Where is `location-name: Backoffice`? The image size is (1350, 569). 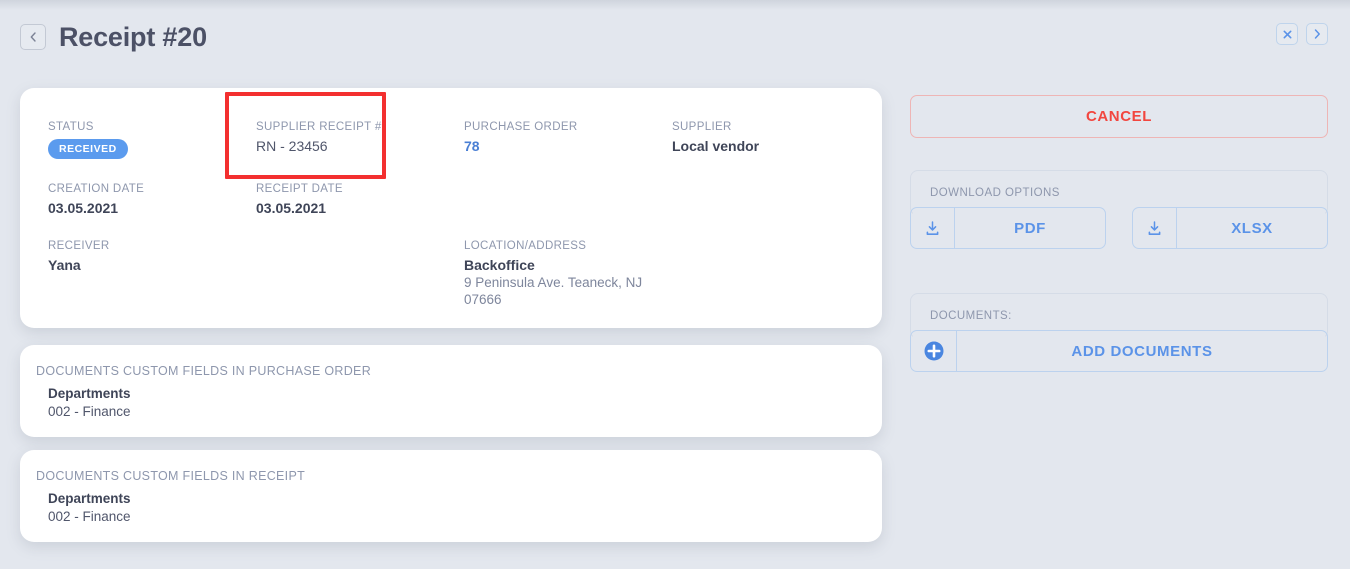
location-name: Backoffice is located at coordinates (499, 265).